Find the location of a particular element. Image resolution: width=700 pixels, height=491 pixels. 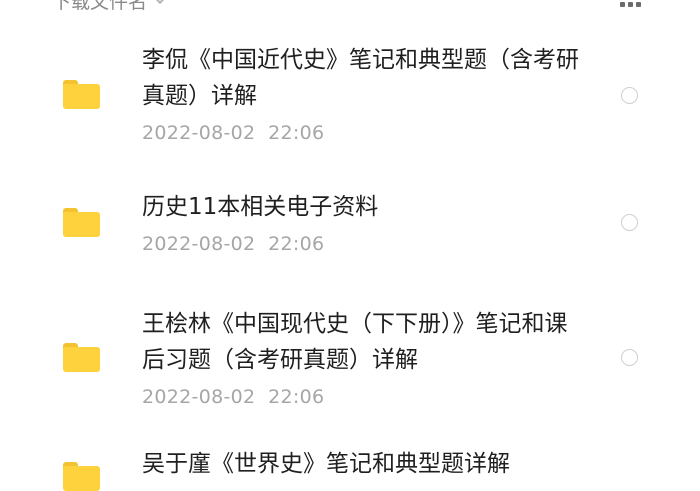

sort-label: 下载文件名 is located at coordinates (100, 6).